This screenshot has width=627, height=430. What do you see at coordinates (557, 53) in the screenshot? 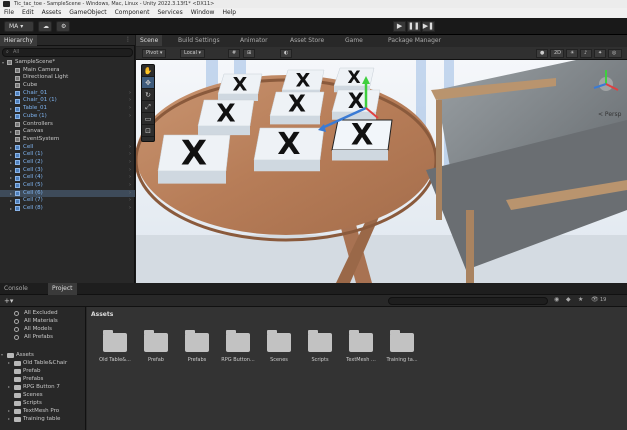
I see `2d-toggle: 2D` at bounding box center [557, 53].